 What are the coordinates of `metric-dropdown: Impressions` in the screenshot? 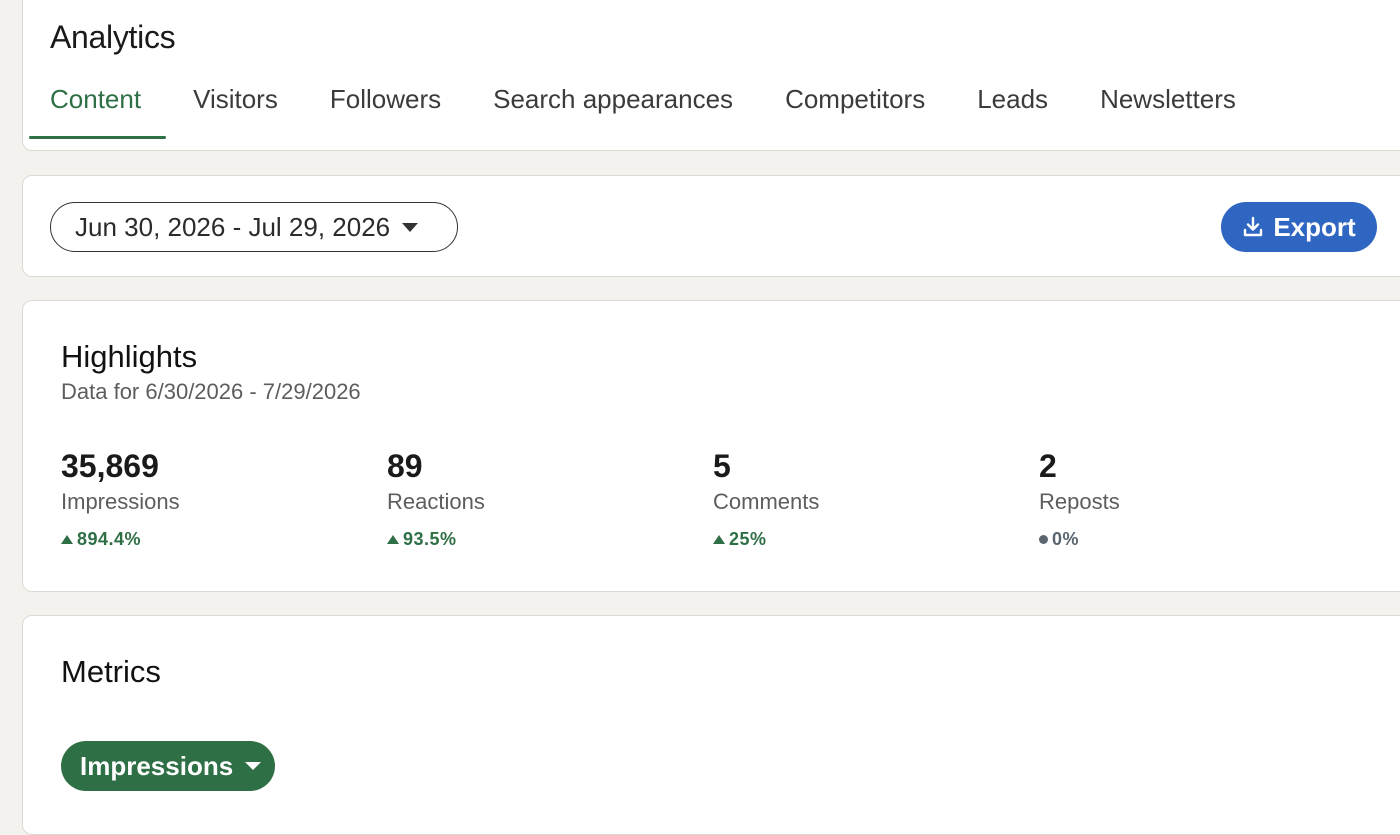 It's located at (168, 766).